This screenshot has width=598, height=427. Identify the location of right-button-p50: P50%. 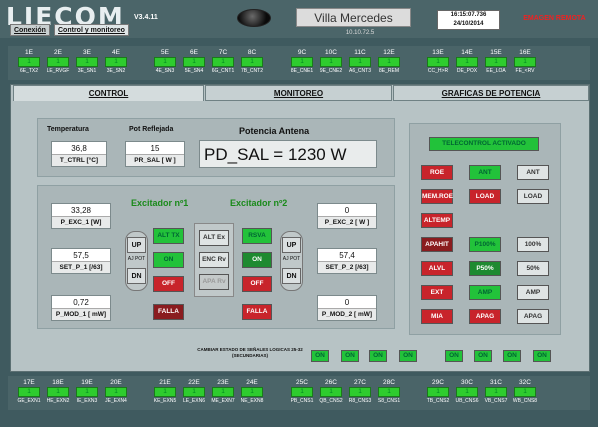
(485, 268).